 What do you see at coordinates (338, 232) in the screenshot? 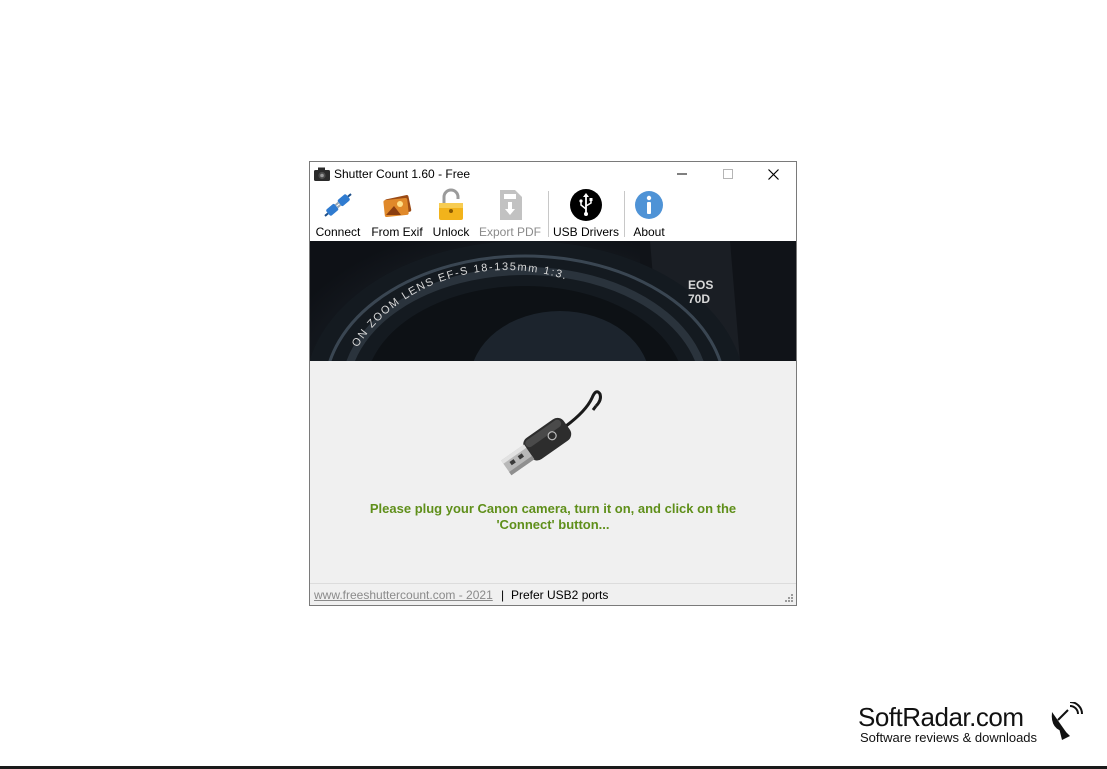
I see `connect-label: Connect` at bounding box center [338, 232].